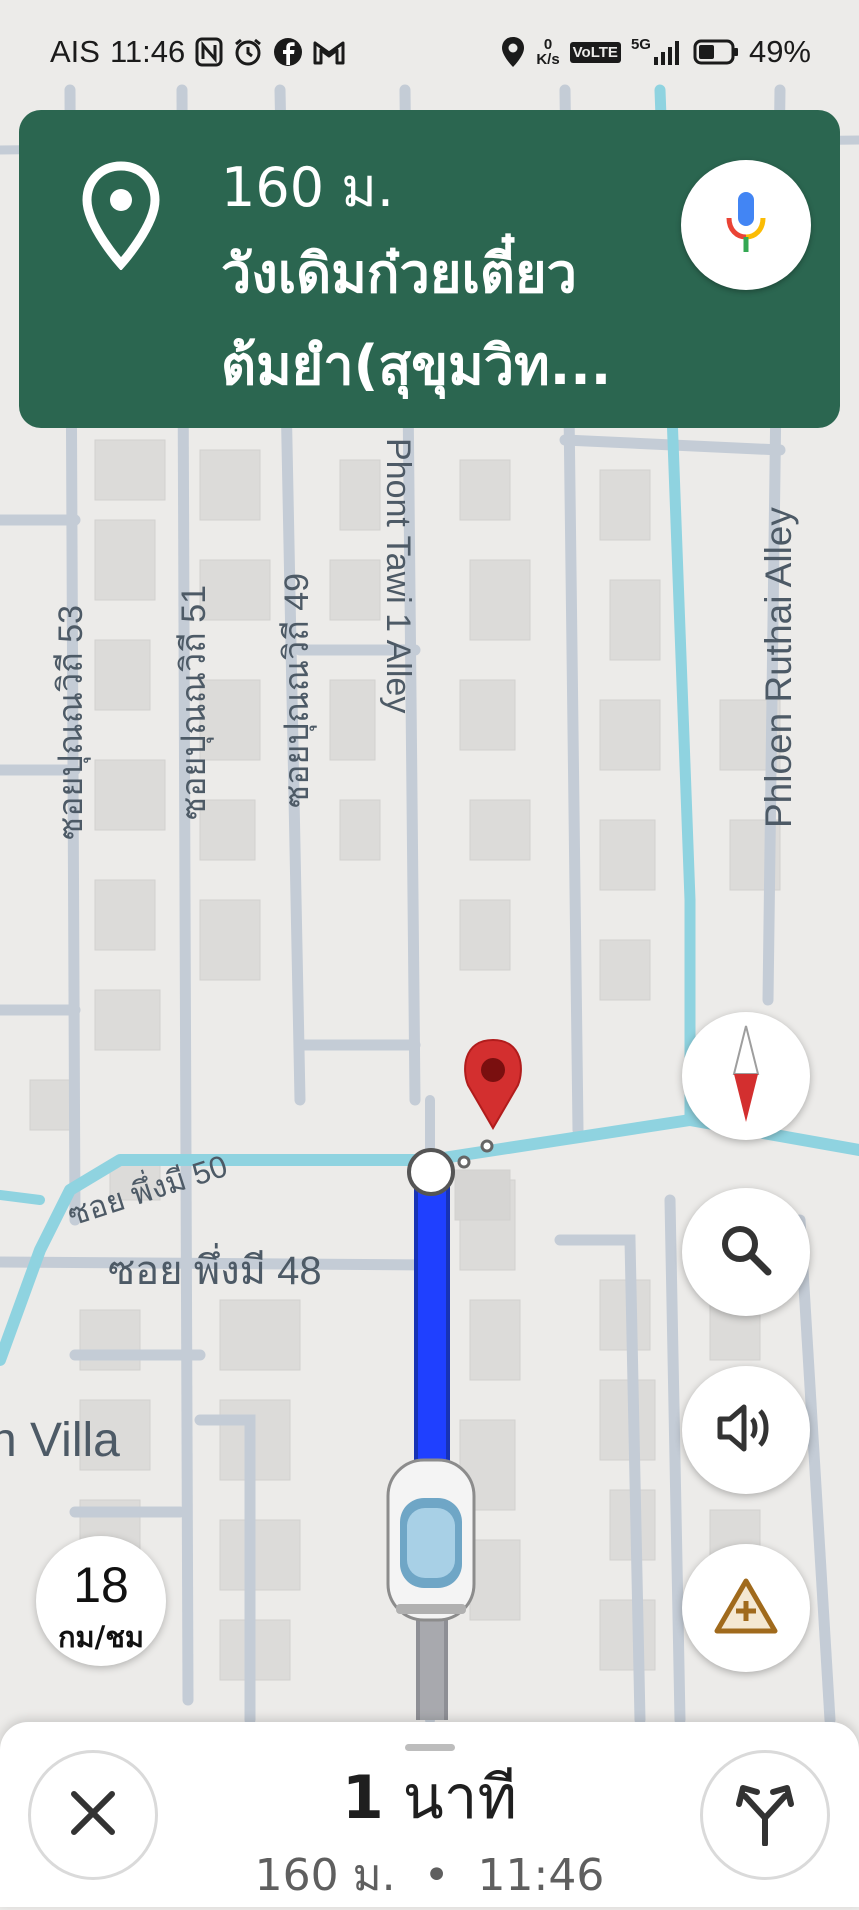 The height and width of the screenshot is (1910, 859). Describe the element at coordinates (288, 52) in the screenshot. I see `facebook-icon` at that location.